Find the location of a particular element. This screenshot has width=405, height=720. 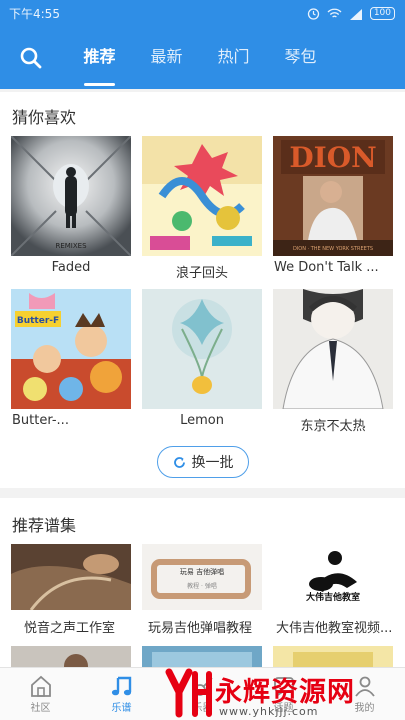

nav-instruments: 乐器 is located at coordinates (202, 694).